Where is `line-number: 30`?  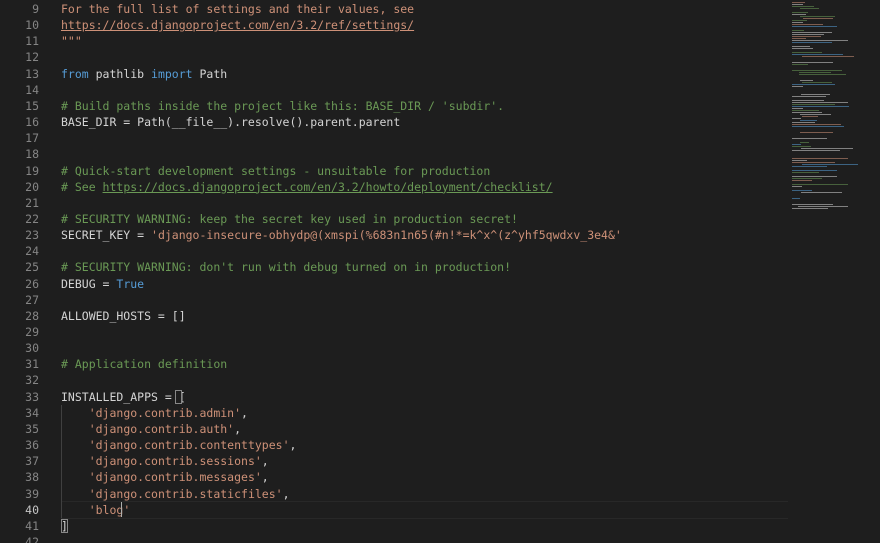 line-number: 30 is located at coordinates (32, 348).